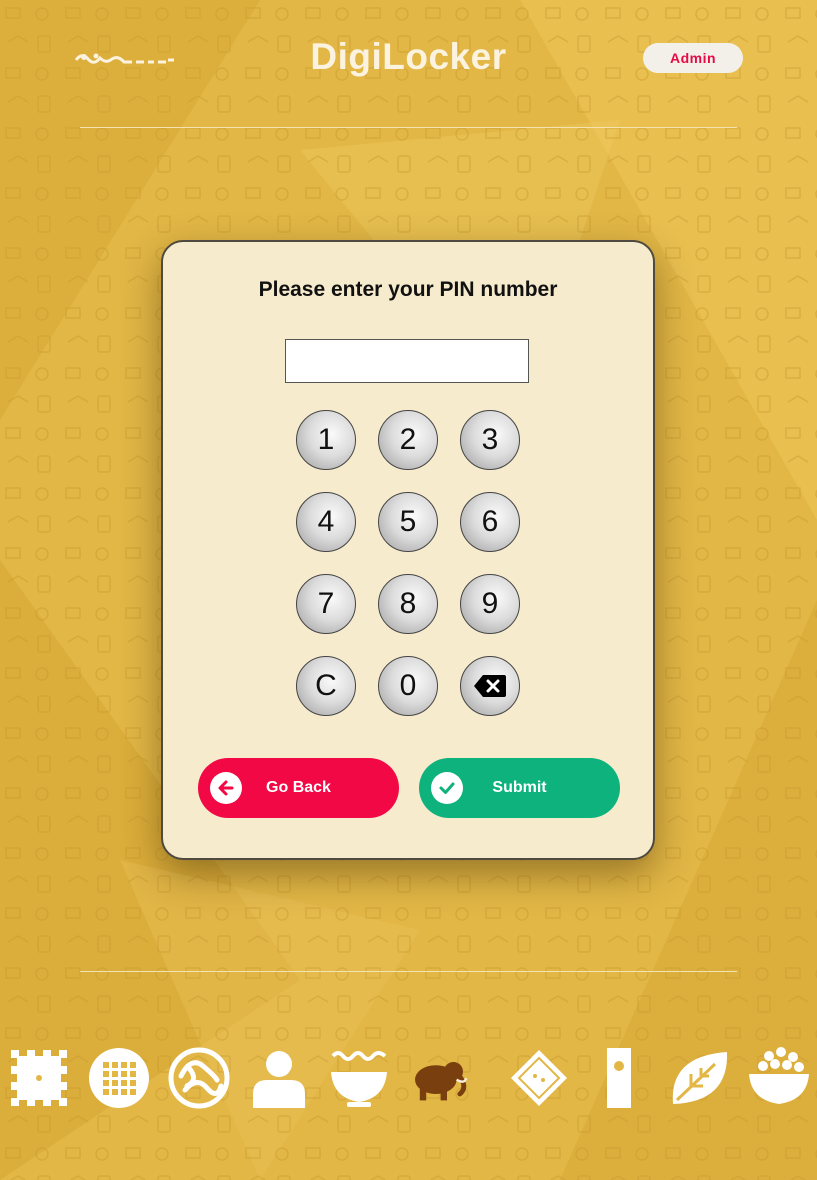 Image resolution: width=817 pixels, height=1180 pixels. Describe the element at coordinates (490, 604) in the screenshot. I see `keypad-key-9: 9` at that location.